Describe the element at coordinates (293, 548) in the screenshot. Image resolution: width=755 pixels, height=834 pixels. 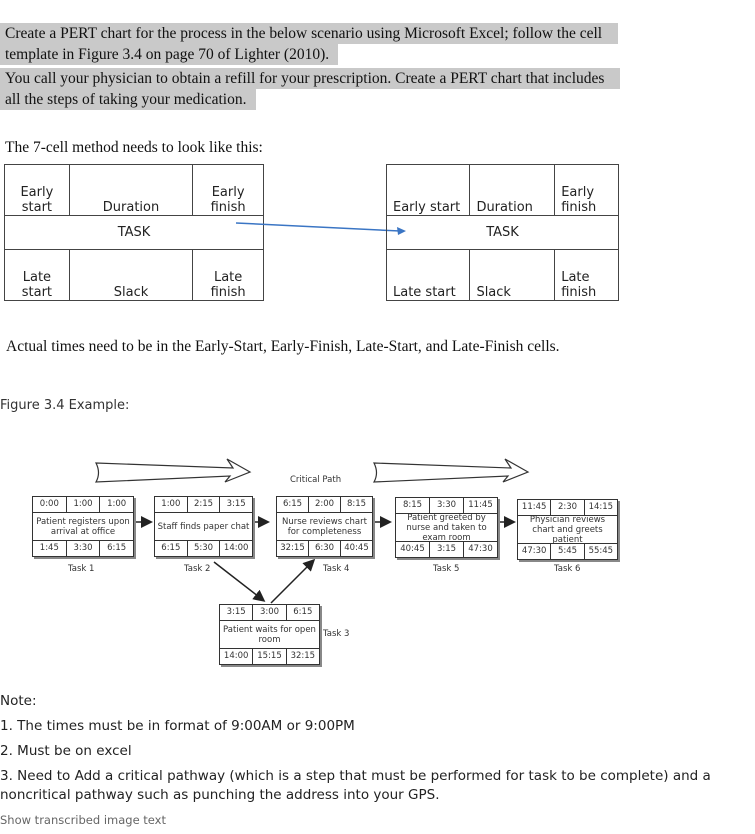
I see `late-start: 32:15` at that location.